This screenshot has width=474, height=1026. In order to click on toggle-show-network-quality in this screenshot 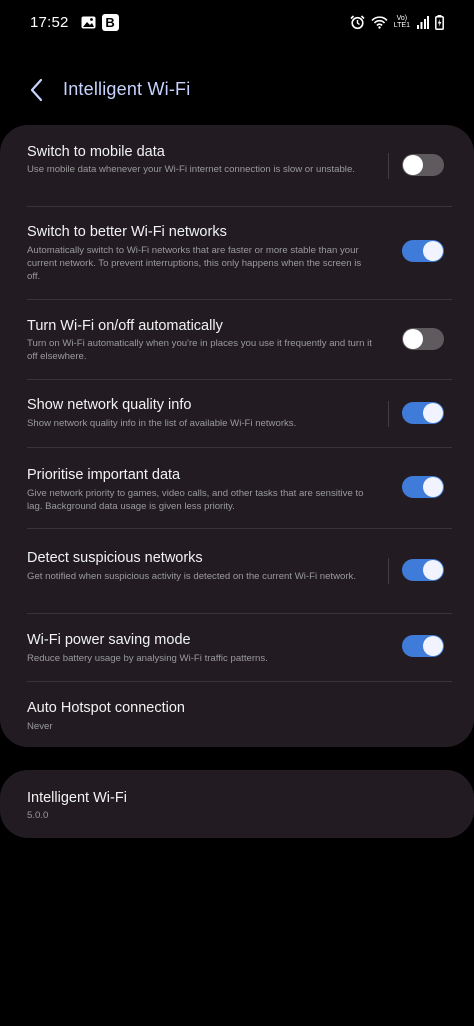, I will do `click(423, 413)`.